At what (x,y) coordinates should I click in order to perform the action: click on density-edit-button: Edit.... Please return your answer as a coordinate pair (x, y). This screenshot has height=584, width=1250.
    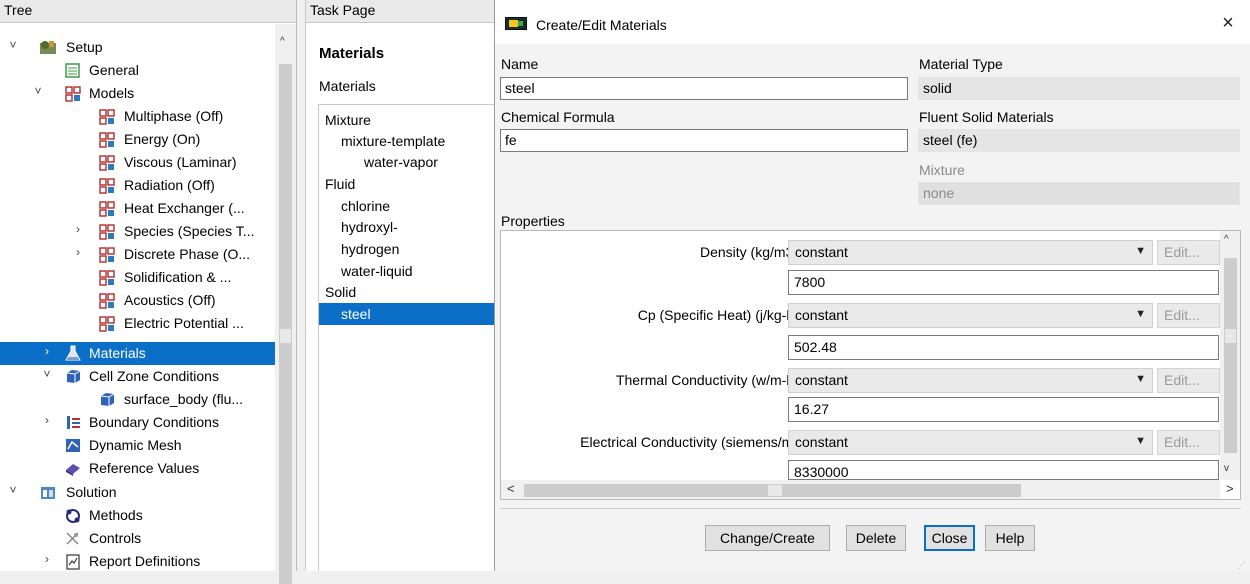
    Looking at the image, I should click on (1188, 252).